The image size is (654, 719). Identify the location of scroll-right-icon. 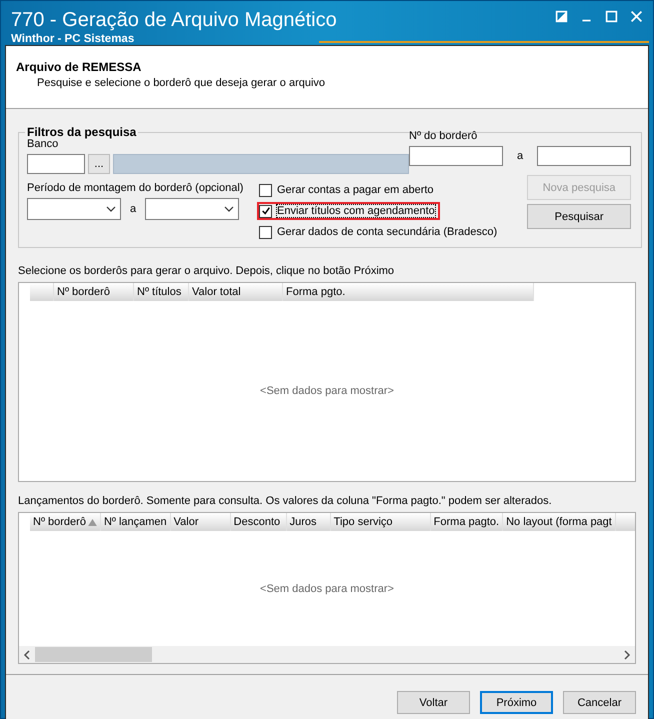
(627, 655).